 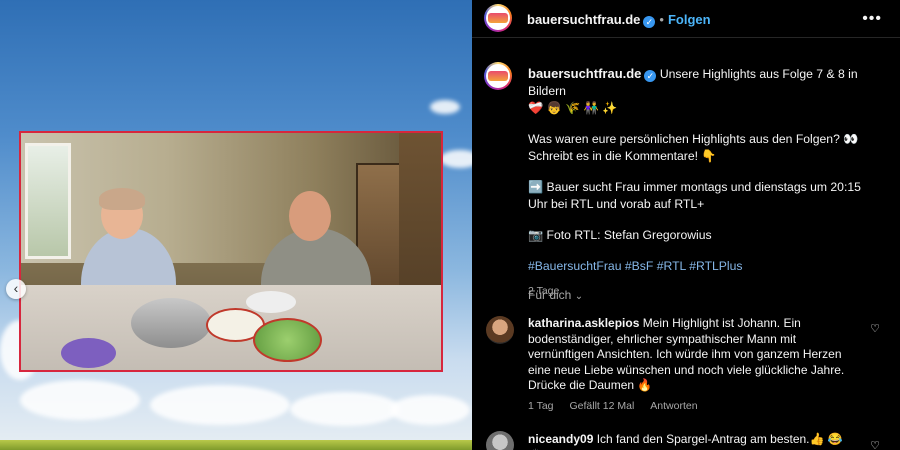 I want to click on caption-emojis: ❤️‍🩹 👦 🌾 👫 ✨, so click(x=573, y=108).